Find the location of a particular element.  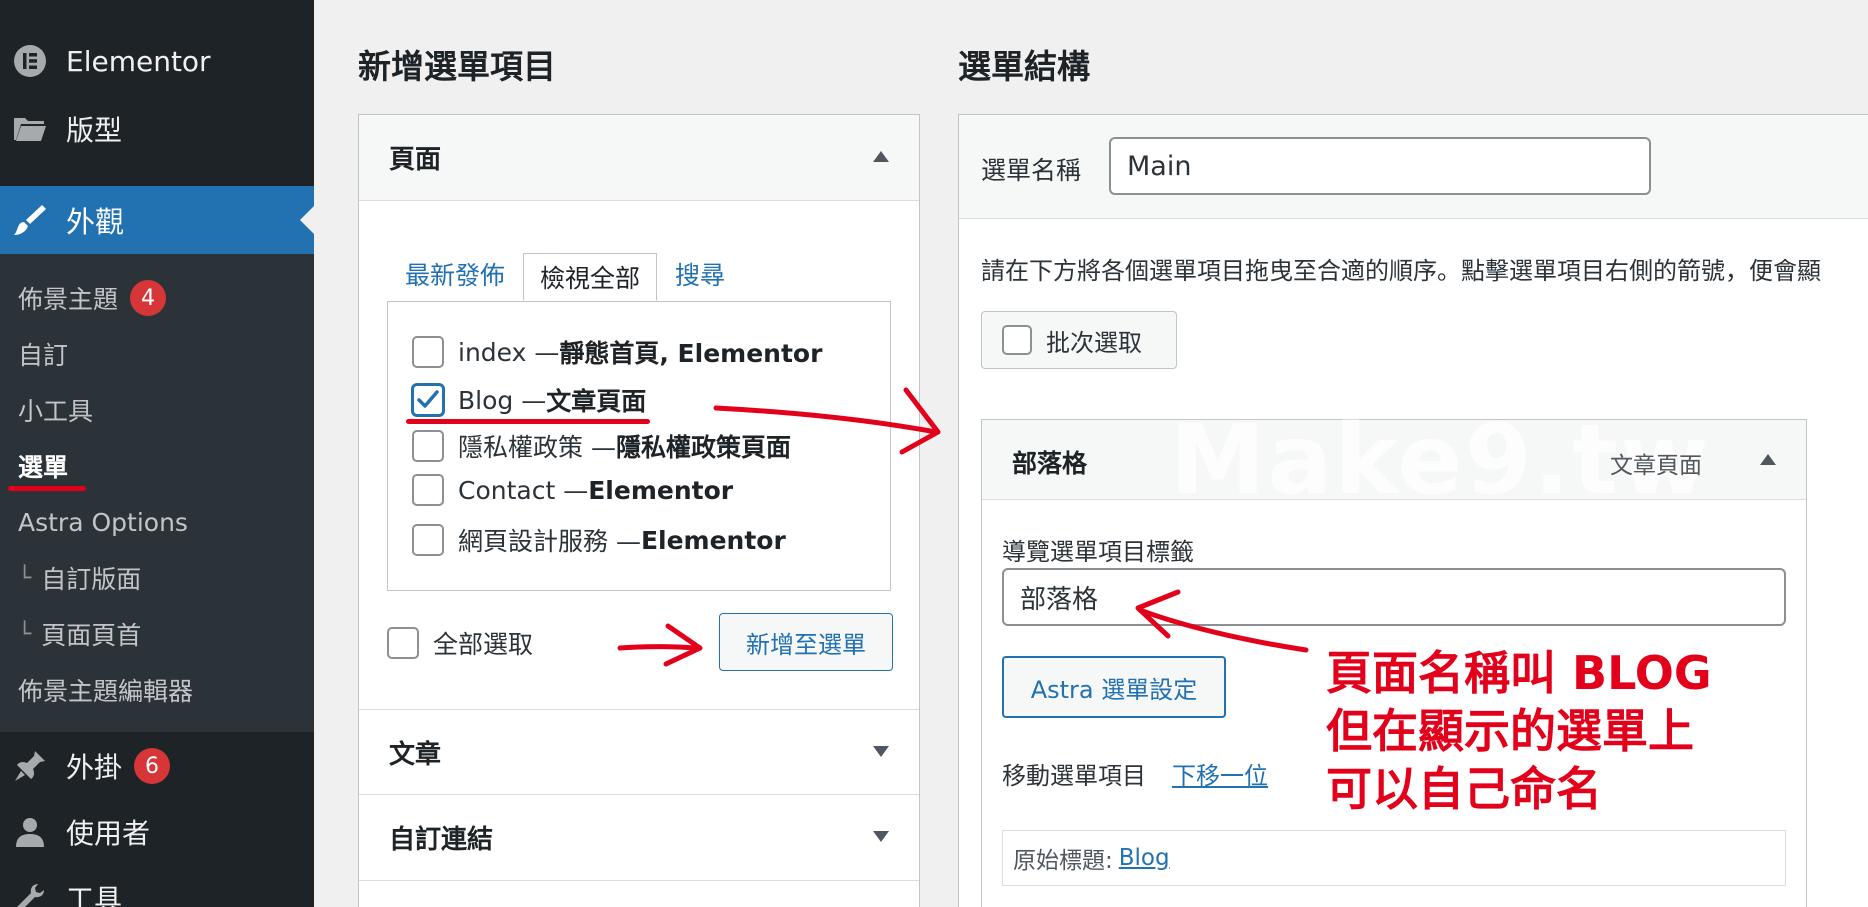

wrench-icon is located at coordinates (30, 893).